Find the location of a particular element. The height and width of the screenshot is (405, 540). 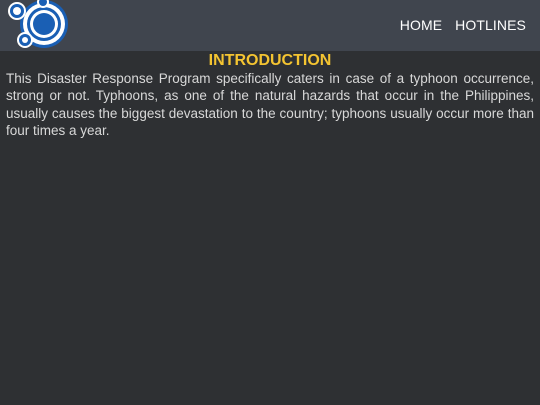

nav-home-link: HOME is located at coordinates (421, 25).